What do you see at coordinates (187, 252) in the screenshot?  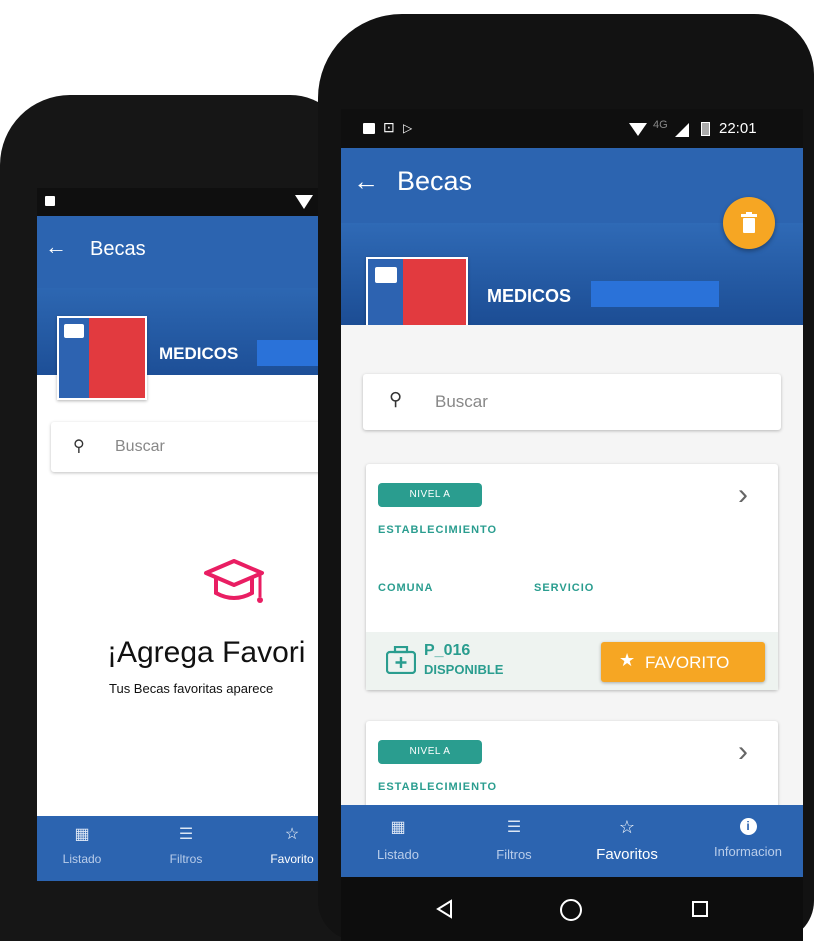 I see `app-bar: ← Becas` at bounding box center [187, 252].